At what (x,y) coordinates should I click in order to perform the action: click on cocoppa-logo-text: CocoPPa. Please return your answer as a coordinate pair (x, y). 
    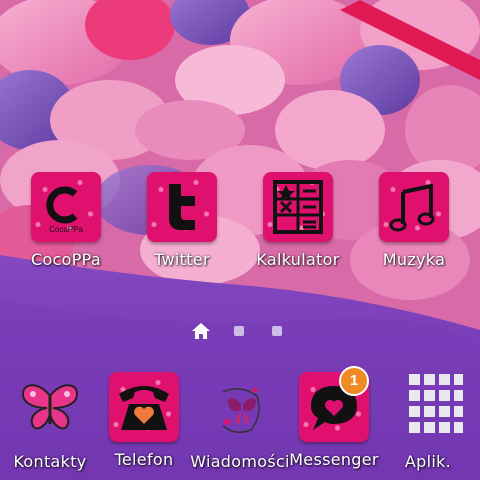
    Looking at the image, I should click on (66, 229).